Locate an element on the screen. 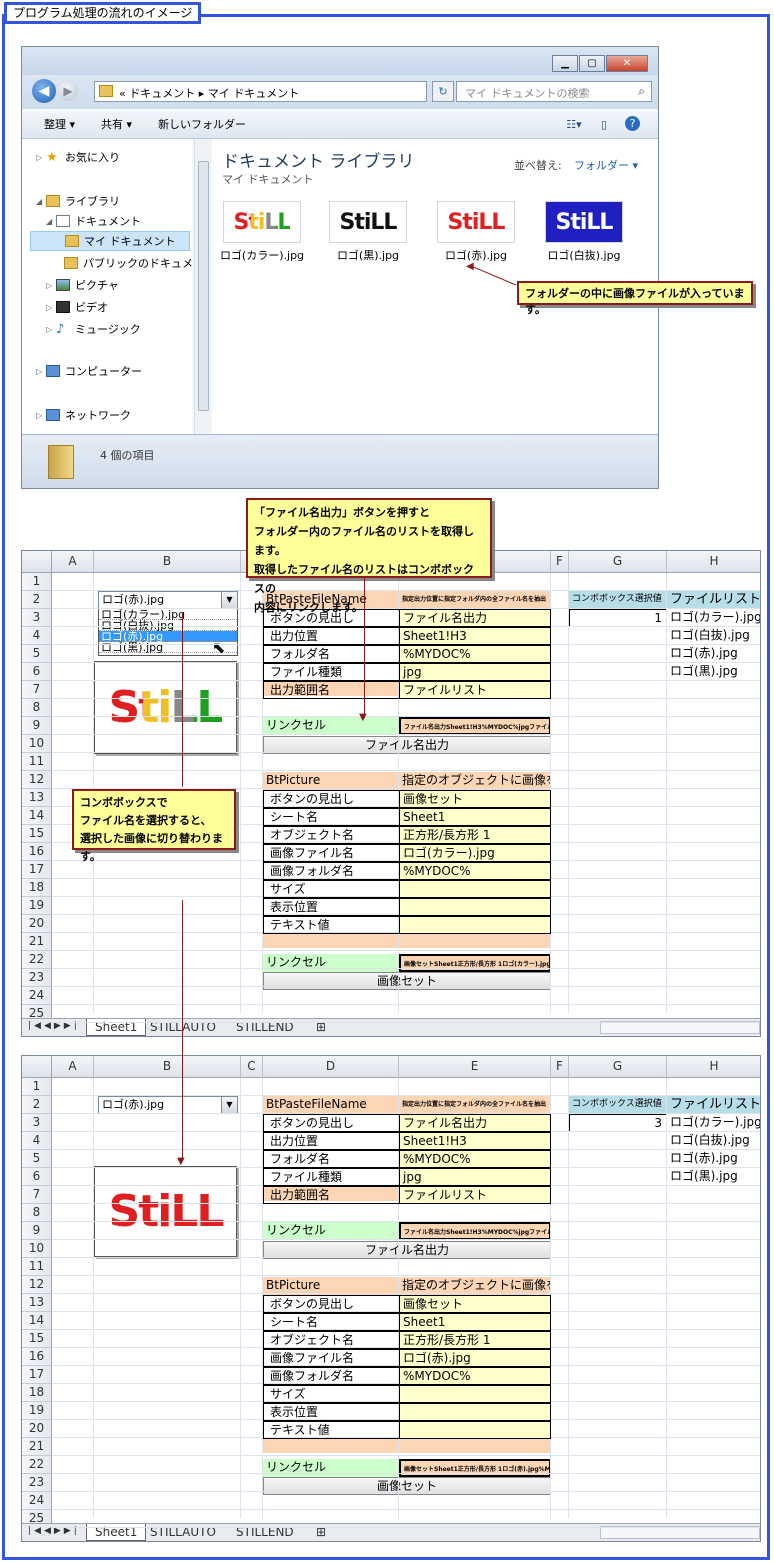 The height and width of the screenshot is (1563, 774). column-header: H is located at coordinates (713, 1067).